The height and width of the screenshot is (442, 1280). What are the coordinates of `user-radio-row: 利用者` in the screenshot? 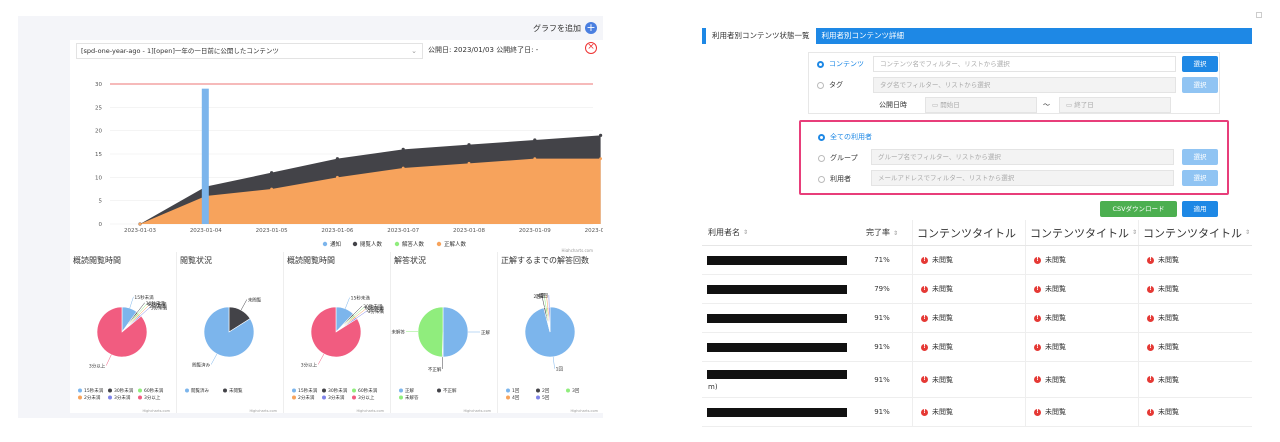 It's located at (834, 179).